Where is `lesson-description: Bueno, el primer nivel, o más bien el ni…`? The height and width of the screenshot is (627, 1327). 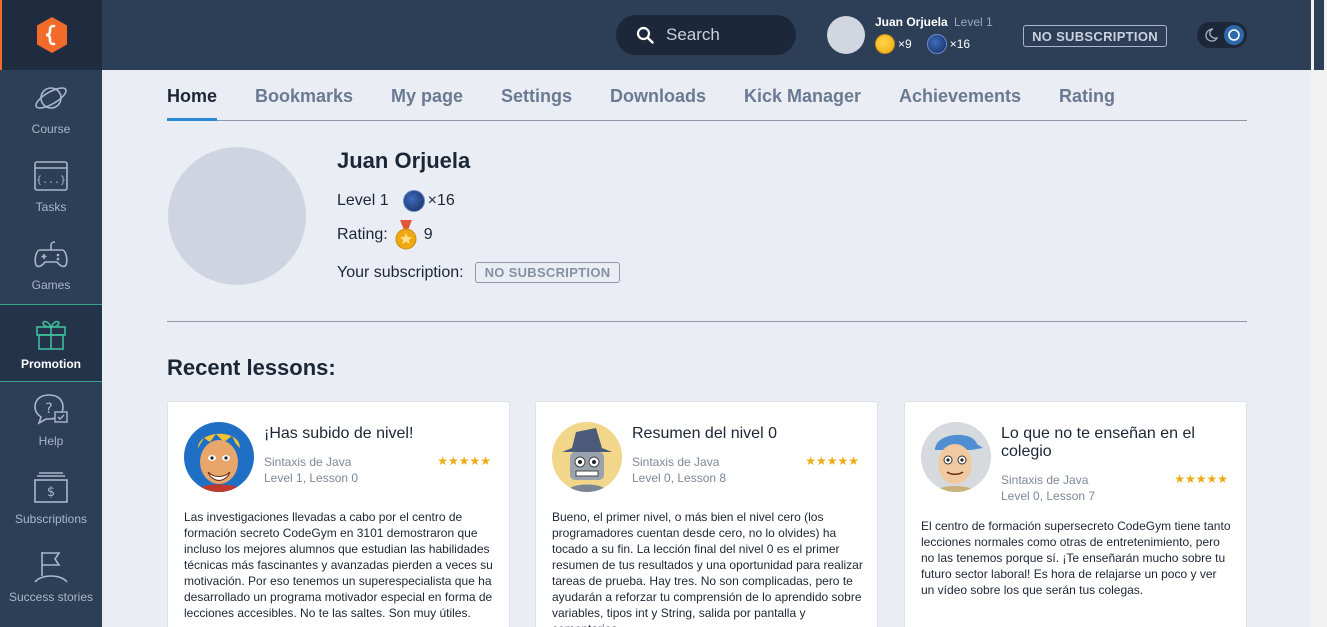 lesson-description: Bueno, el primer nivel, o más bien el ni… is located at coordinates (707, 568).